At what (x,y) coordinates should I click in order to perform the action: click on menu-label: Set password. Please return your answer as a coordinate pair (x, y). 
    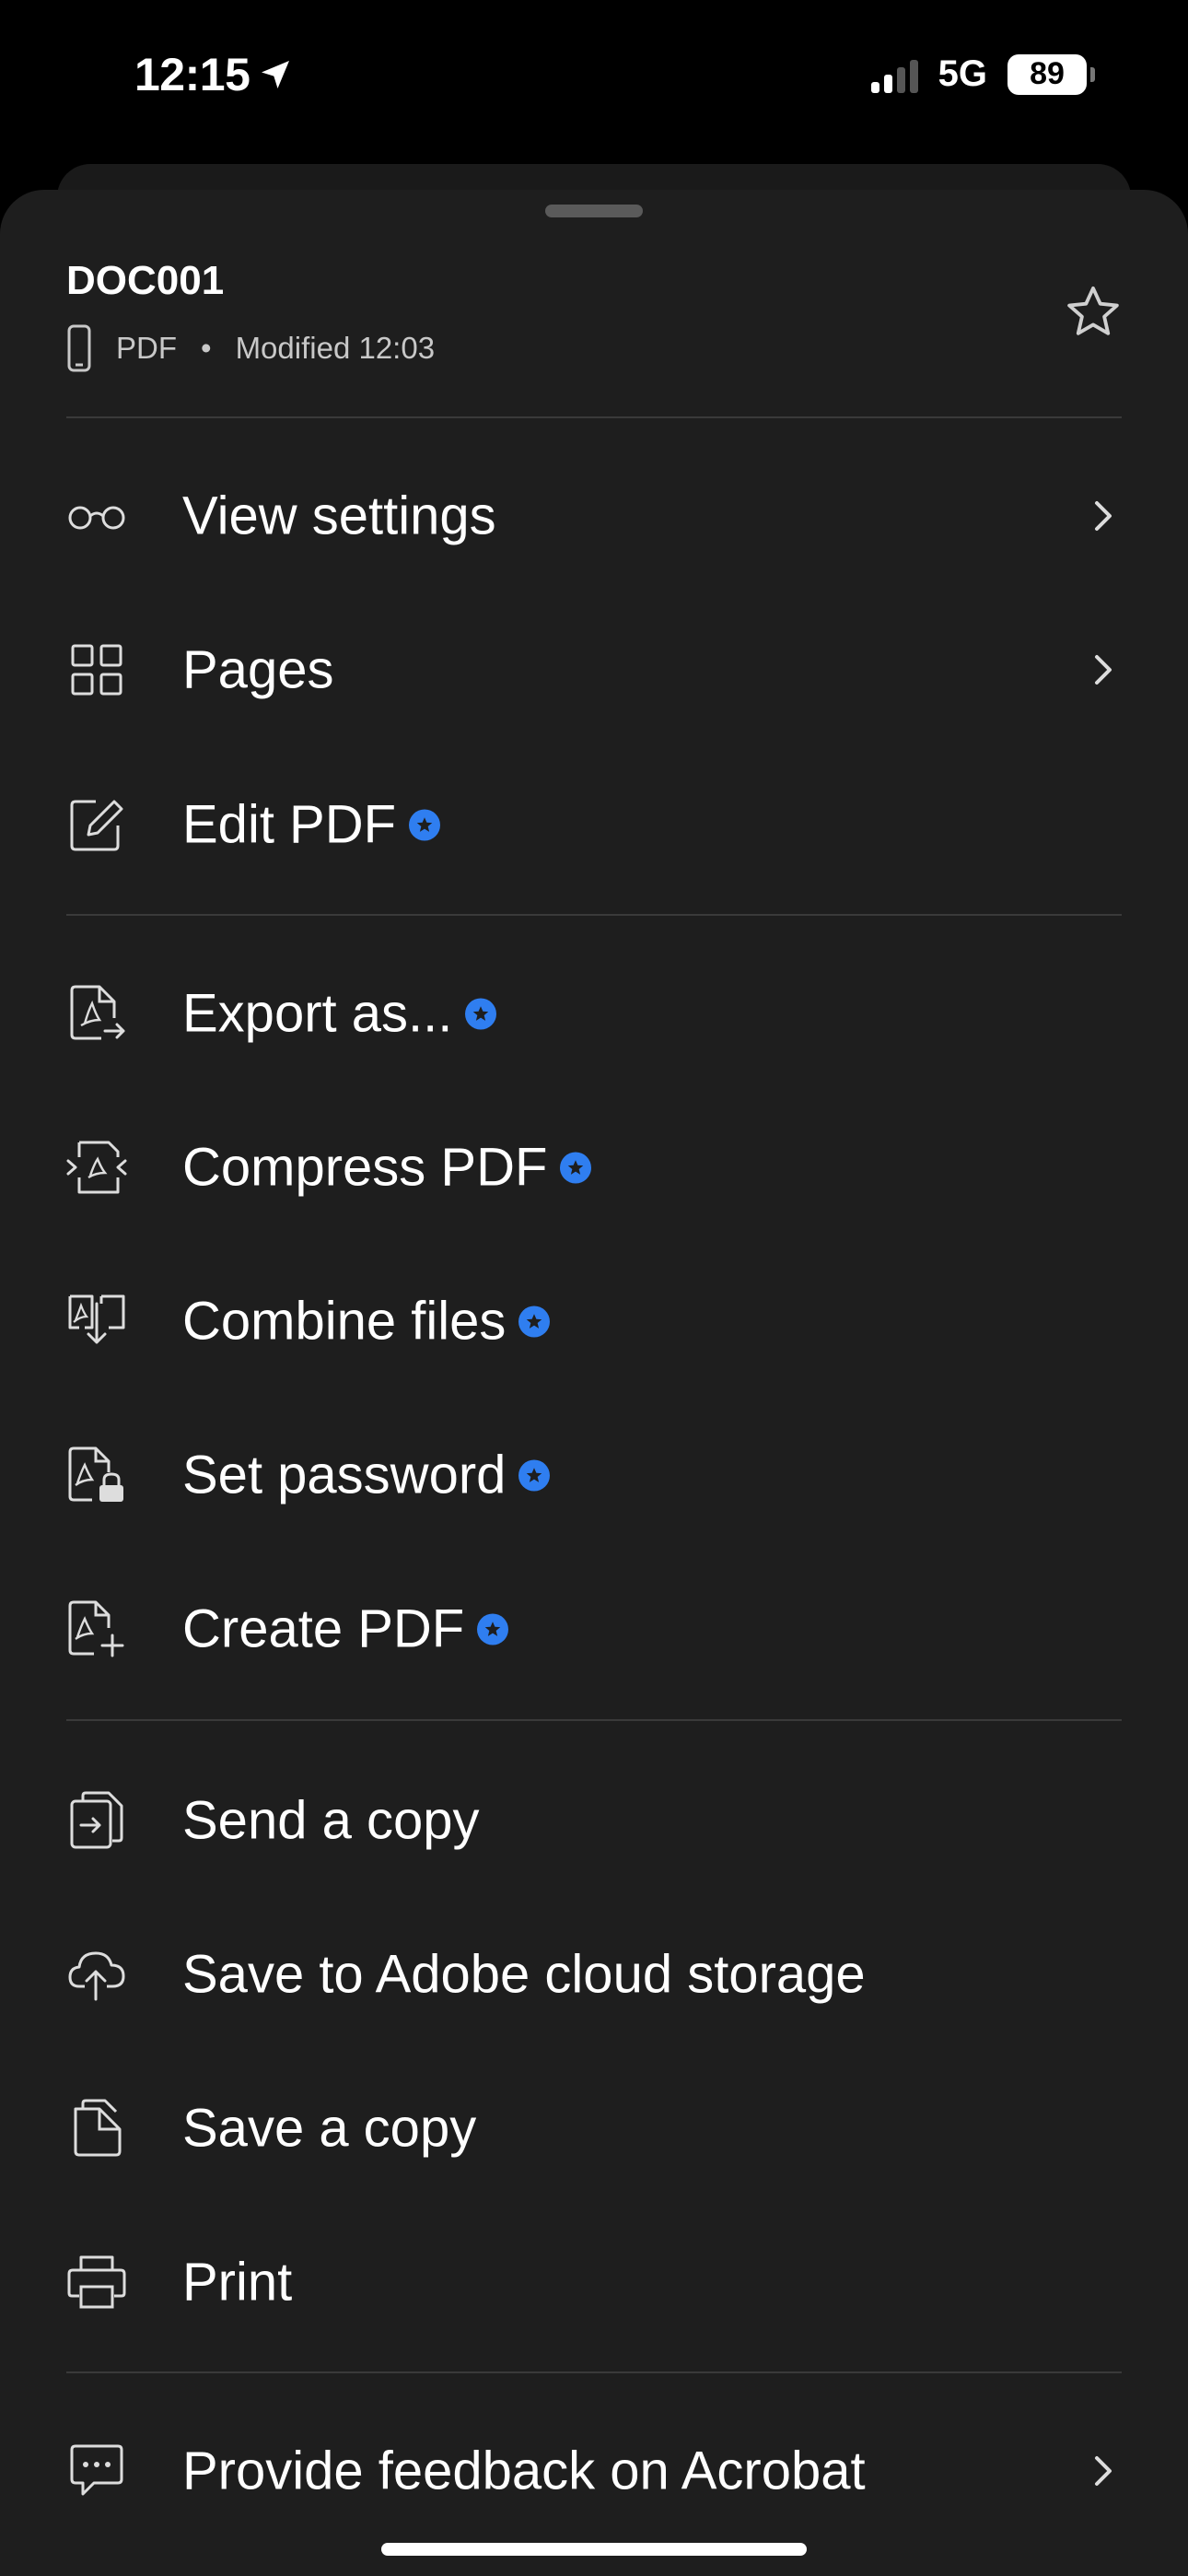
    Looking at the image, I should click on (366, 1475).